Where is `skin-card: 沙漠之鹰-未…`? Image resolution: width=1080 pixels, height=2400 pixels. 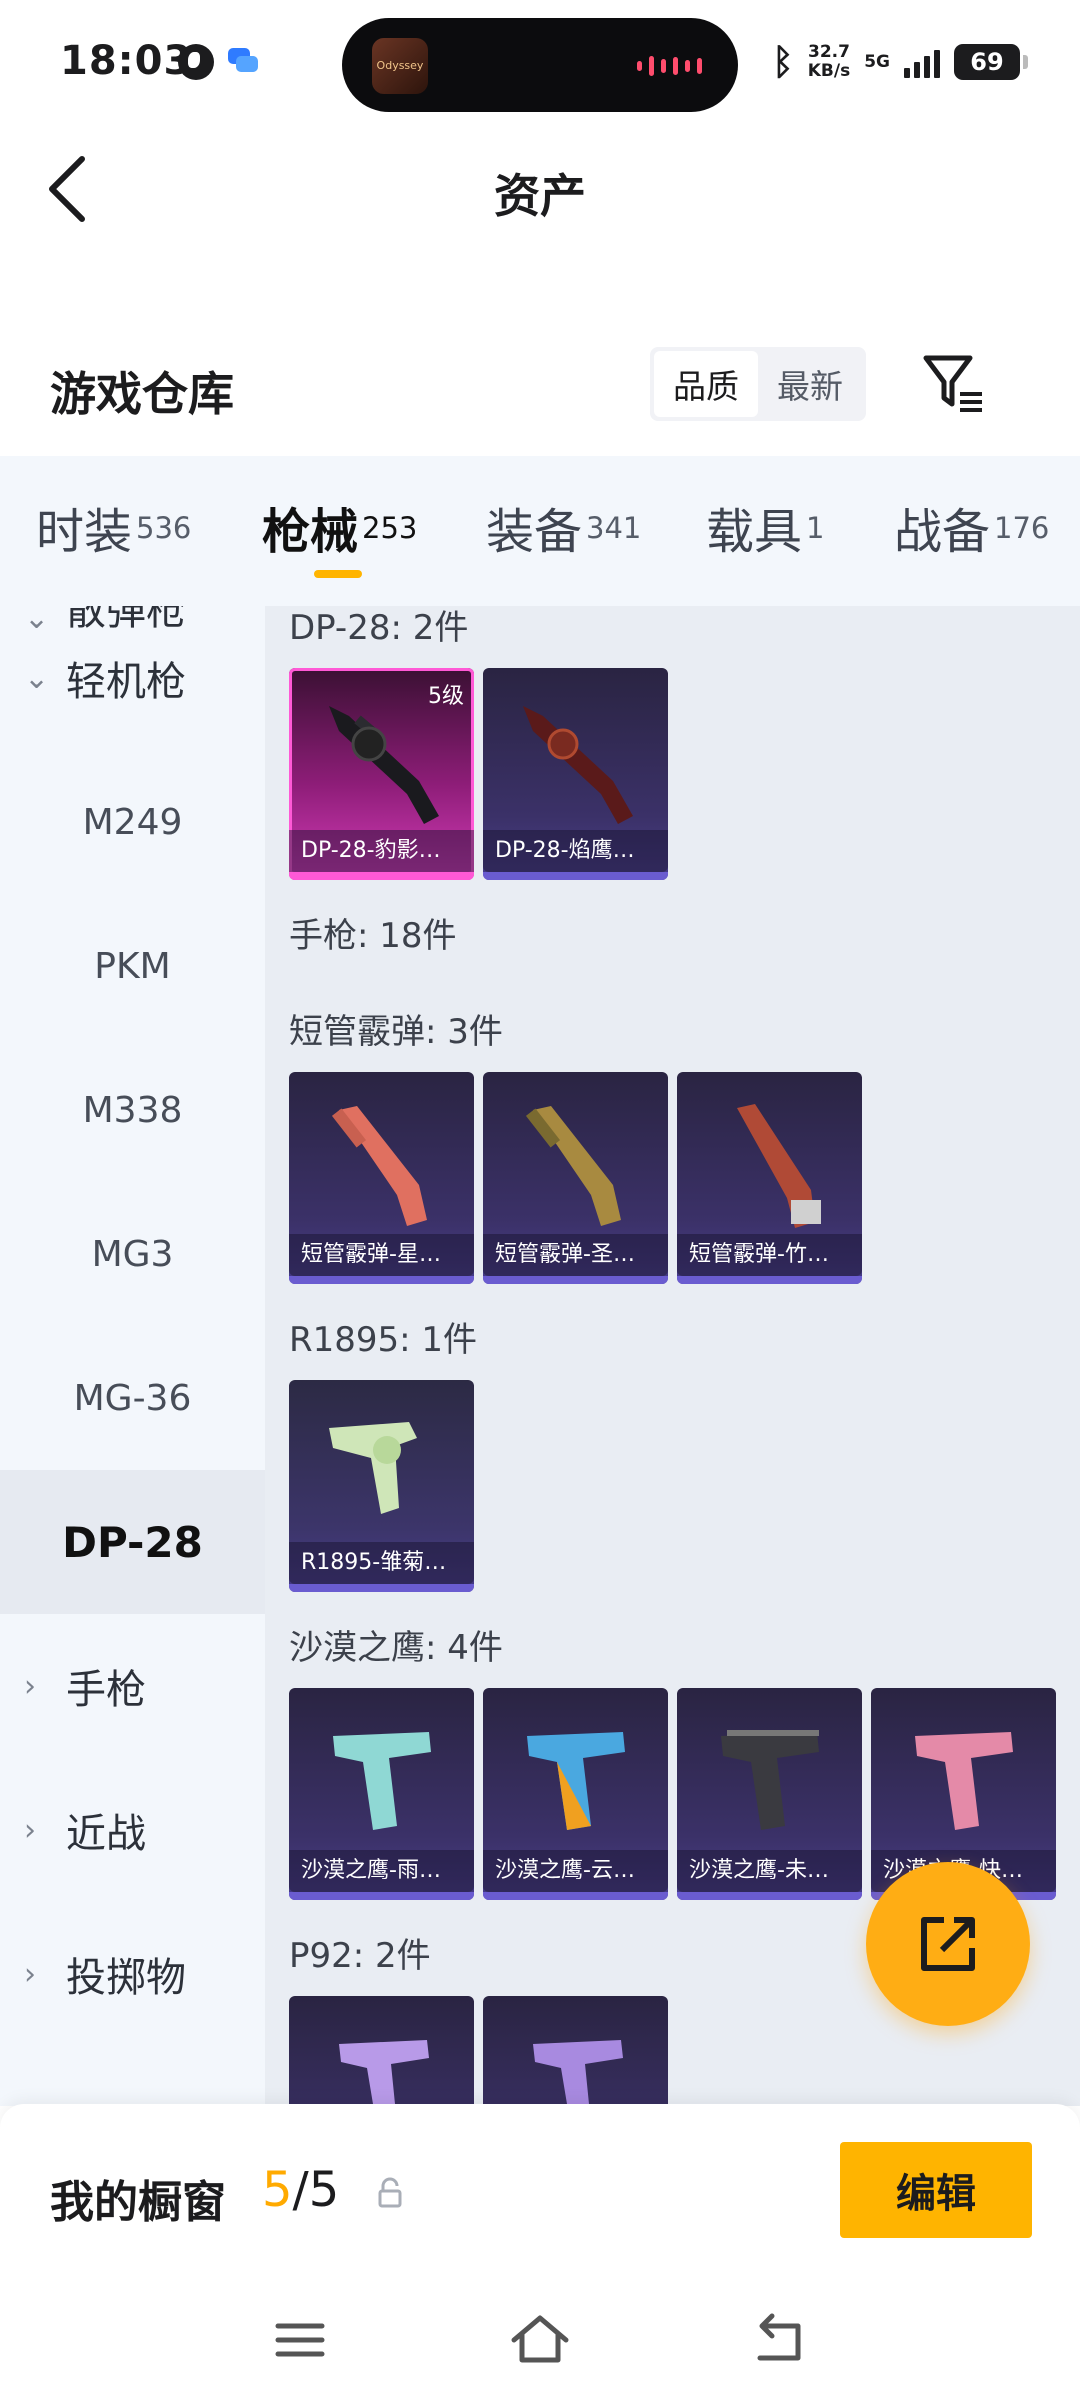 skin-card: 沙漠之鹰-未… is located at coordinates (769, 1794).